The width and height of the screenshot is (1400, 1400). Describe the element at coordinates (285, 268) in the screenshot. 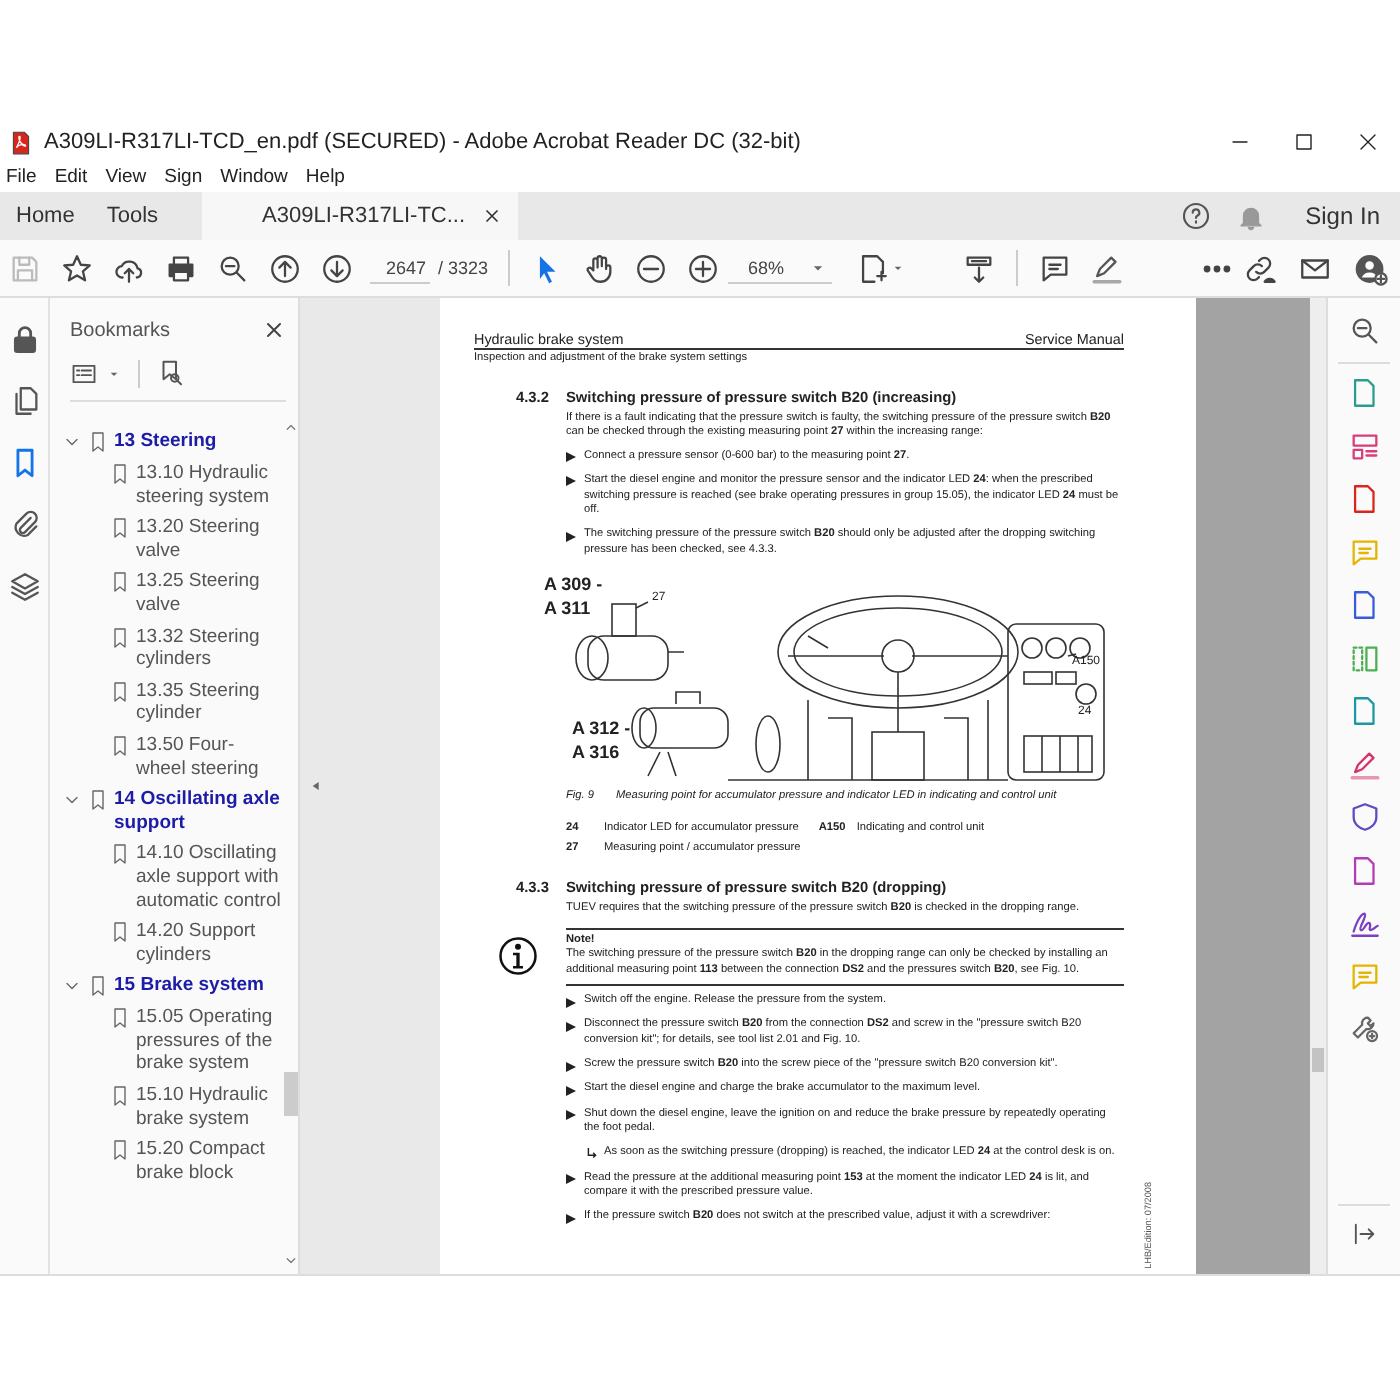

I see `previous-page-icon` at that location.